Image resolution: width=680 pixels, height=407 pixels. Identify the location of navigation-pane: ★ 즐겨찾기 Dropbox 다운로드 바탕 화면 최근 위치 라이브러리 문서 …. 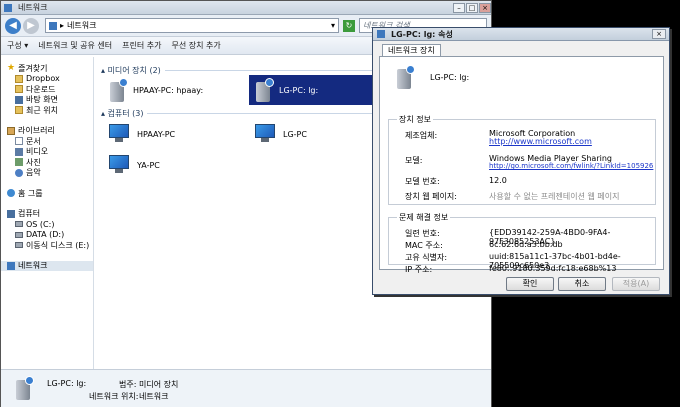
(47, 213).